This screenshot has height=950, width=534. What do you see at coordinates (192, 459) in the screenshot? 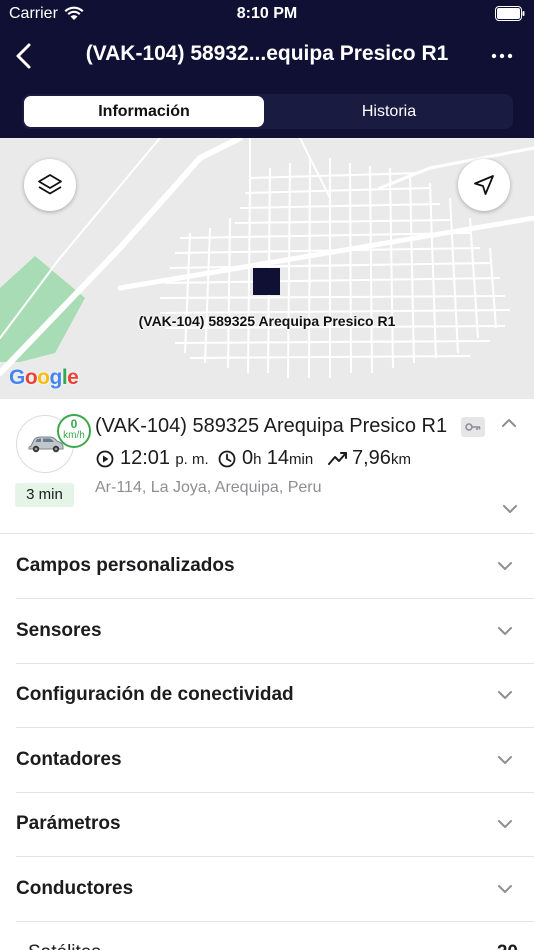
I see `trip-start-suffix: p. m.` at bounding box center [192, 459].